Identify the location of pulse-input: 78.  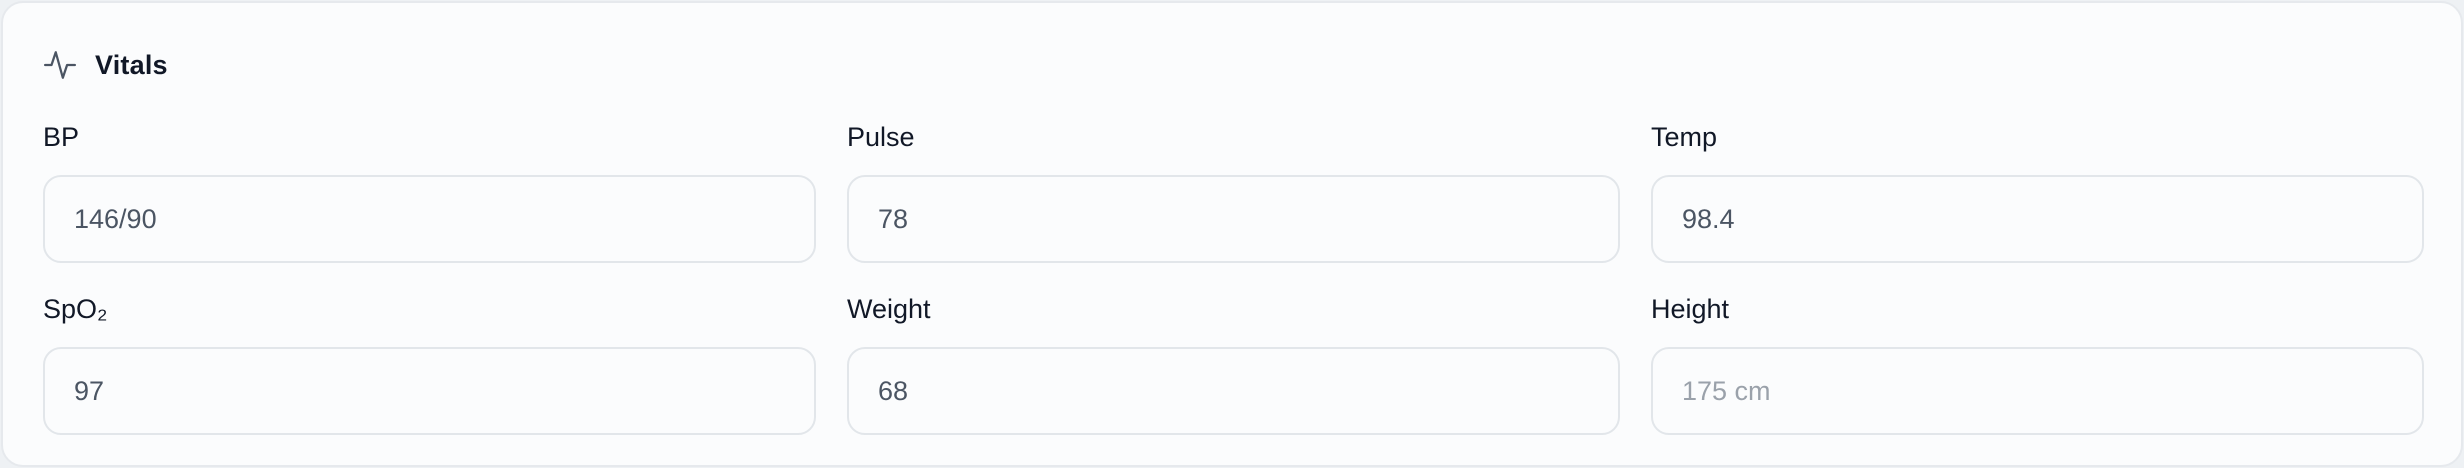
(1233, 219).